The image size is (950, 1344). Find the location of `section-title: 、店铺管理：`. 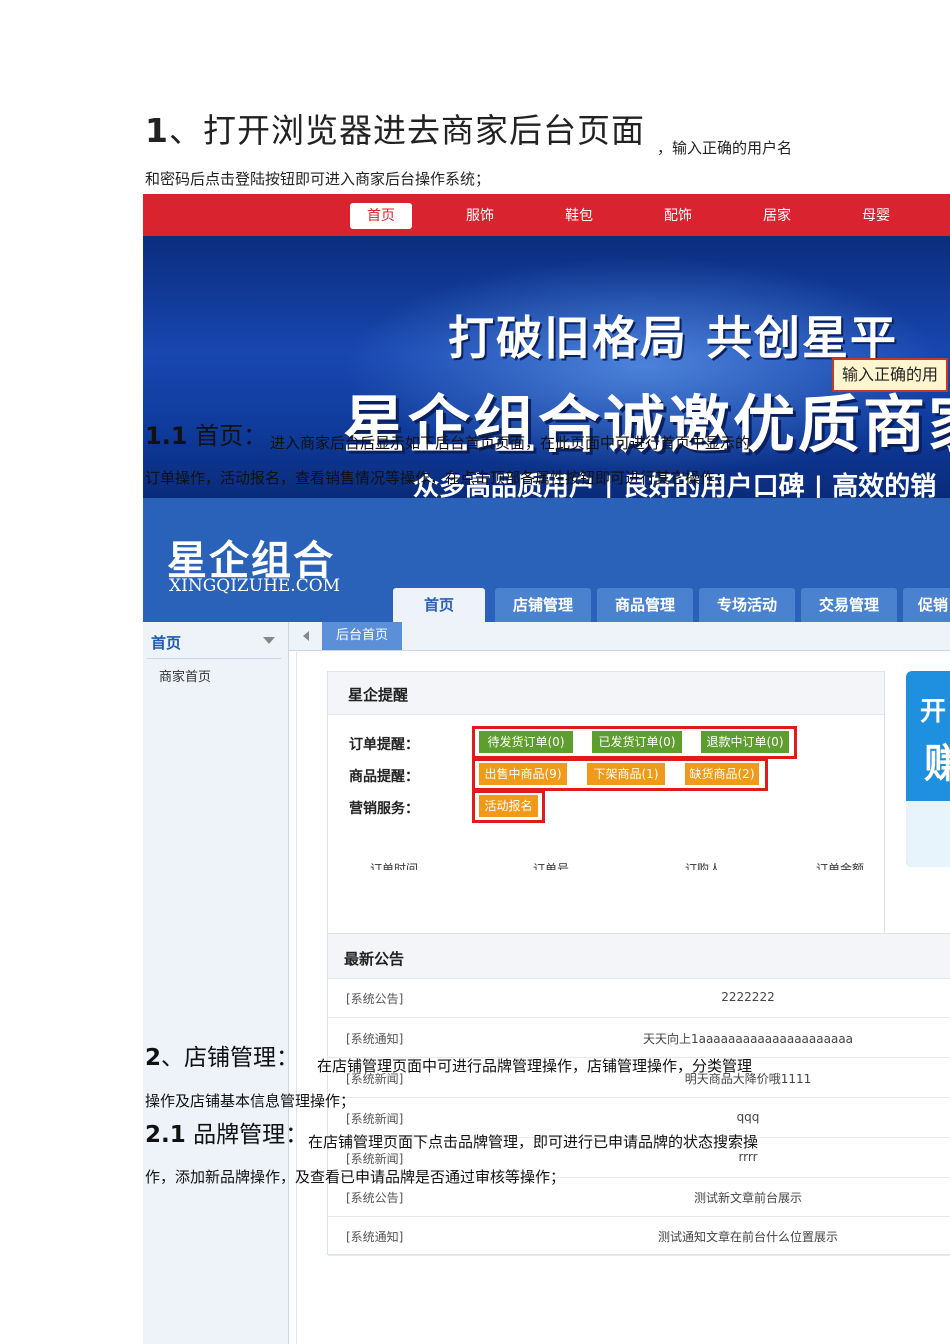

section-title: 、店铺管理： is located at coordinates (230, 1058).